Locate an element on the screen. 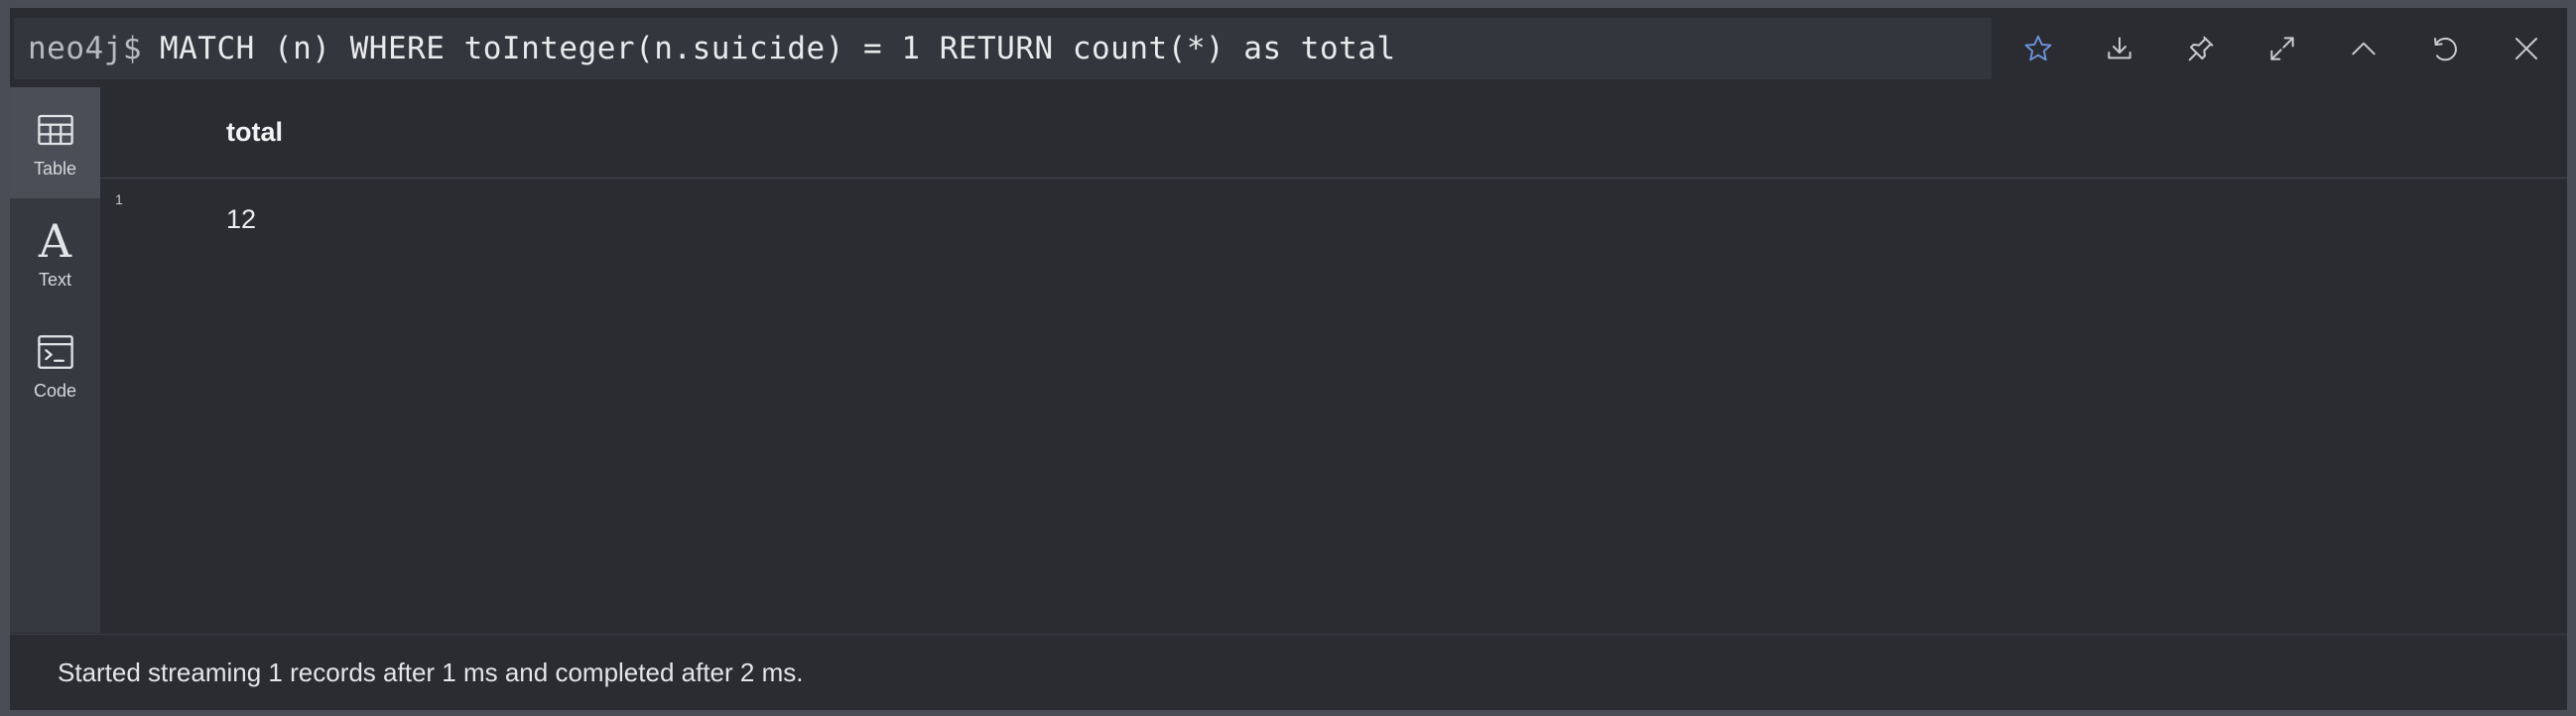  rerun-button is located at coordinates (2445, 48).